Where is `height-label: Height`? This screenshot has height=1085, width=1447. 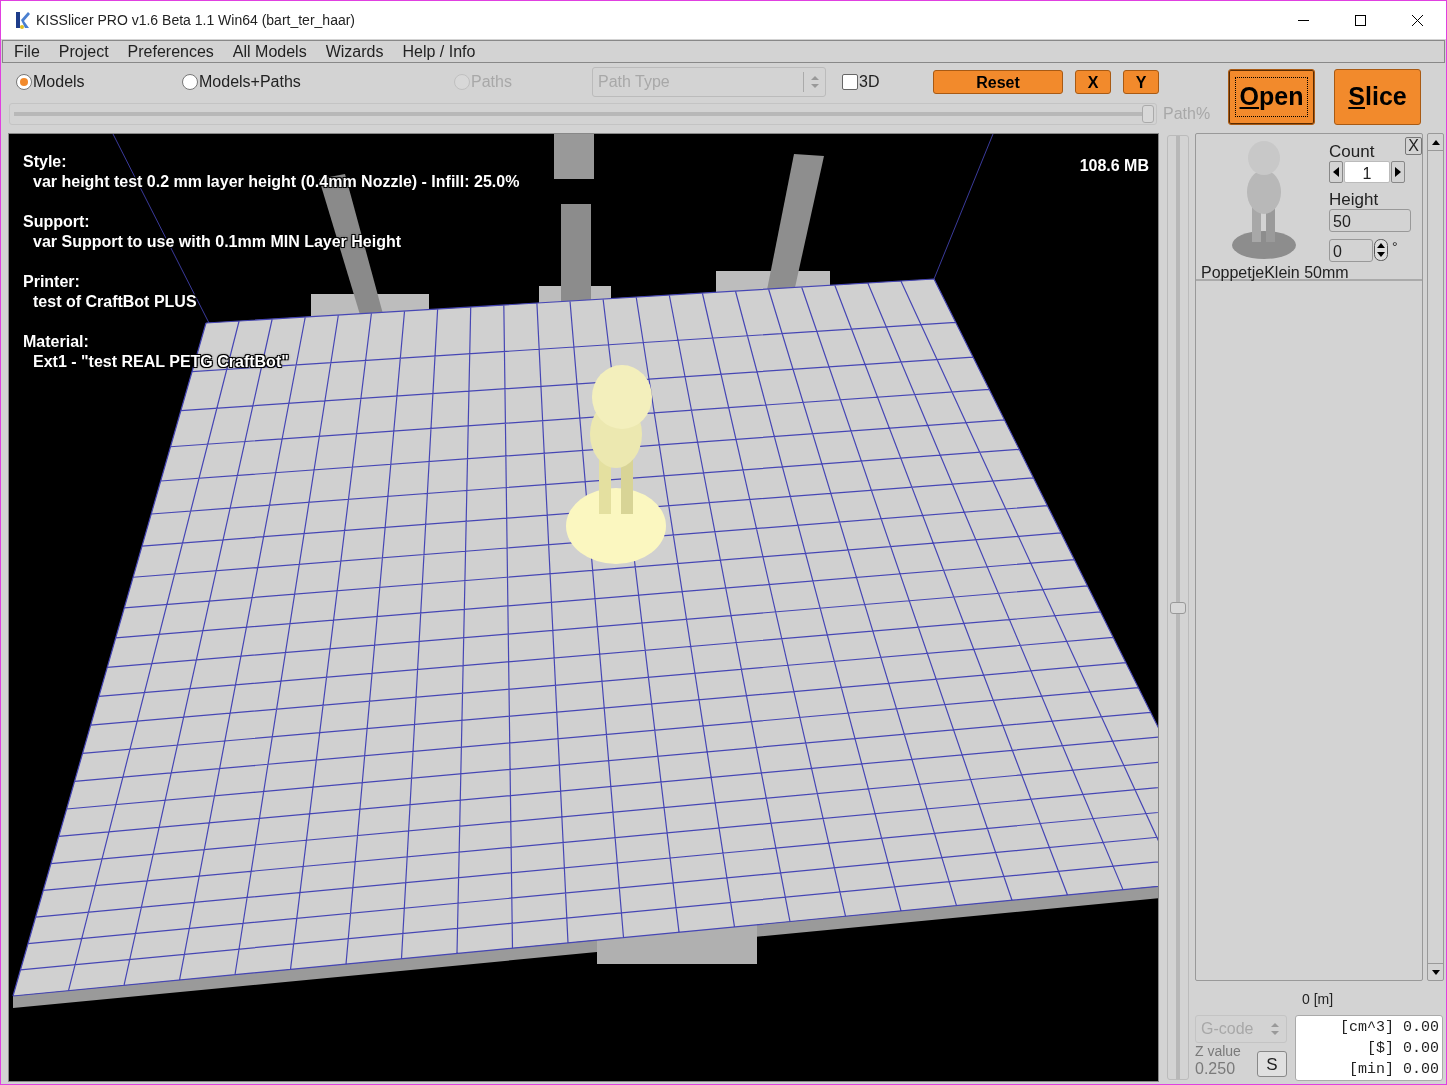
height-label: Height is located at coordinates (1354, 200).